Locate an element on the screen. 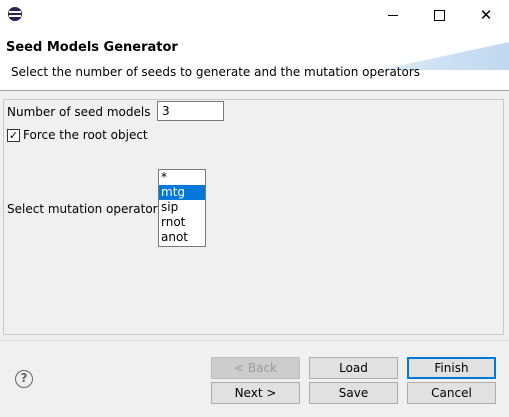 The height and width of the screenshot is (417, 509). checkmark-icon: ✓ is located at coordinates (13, 135).